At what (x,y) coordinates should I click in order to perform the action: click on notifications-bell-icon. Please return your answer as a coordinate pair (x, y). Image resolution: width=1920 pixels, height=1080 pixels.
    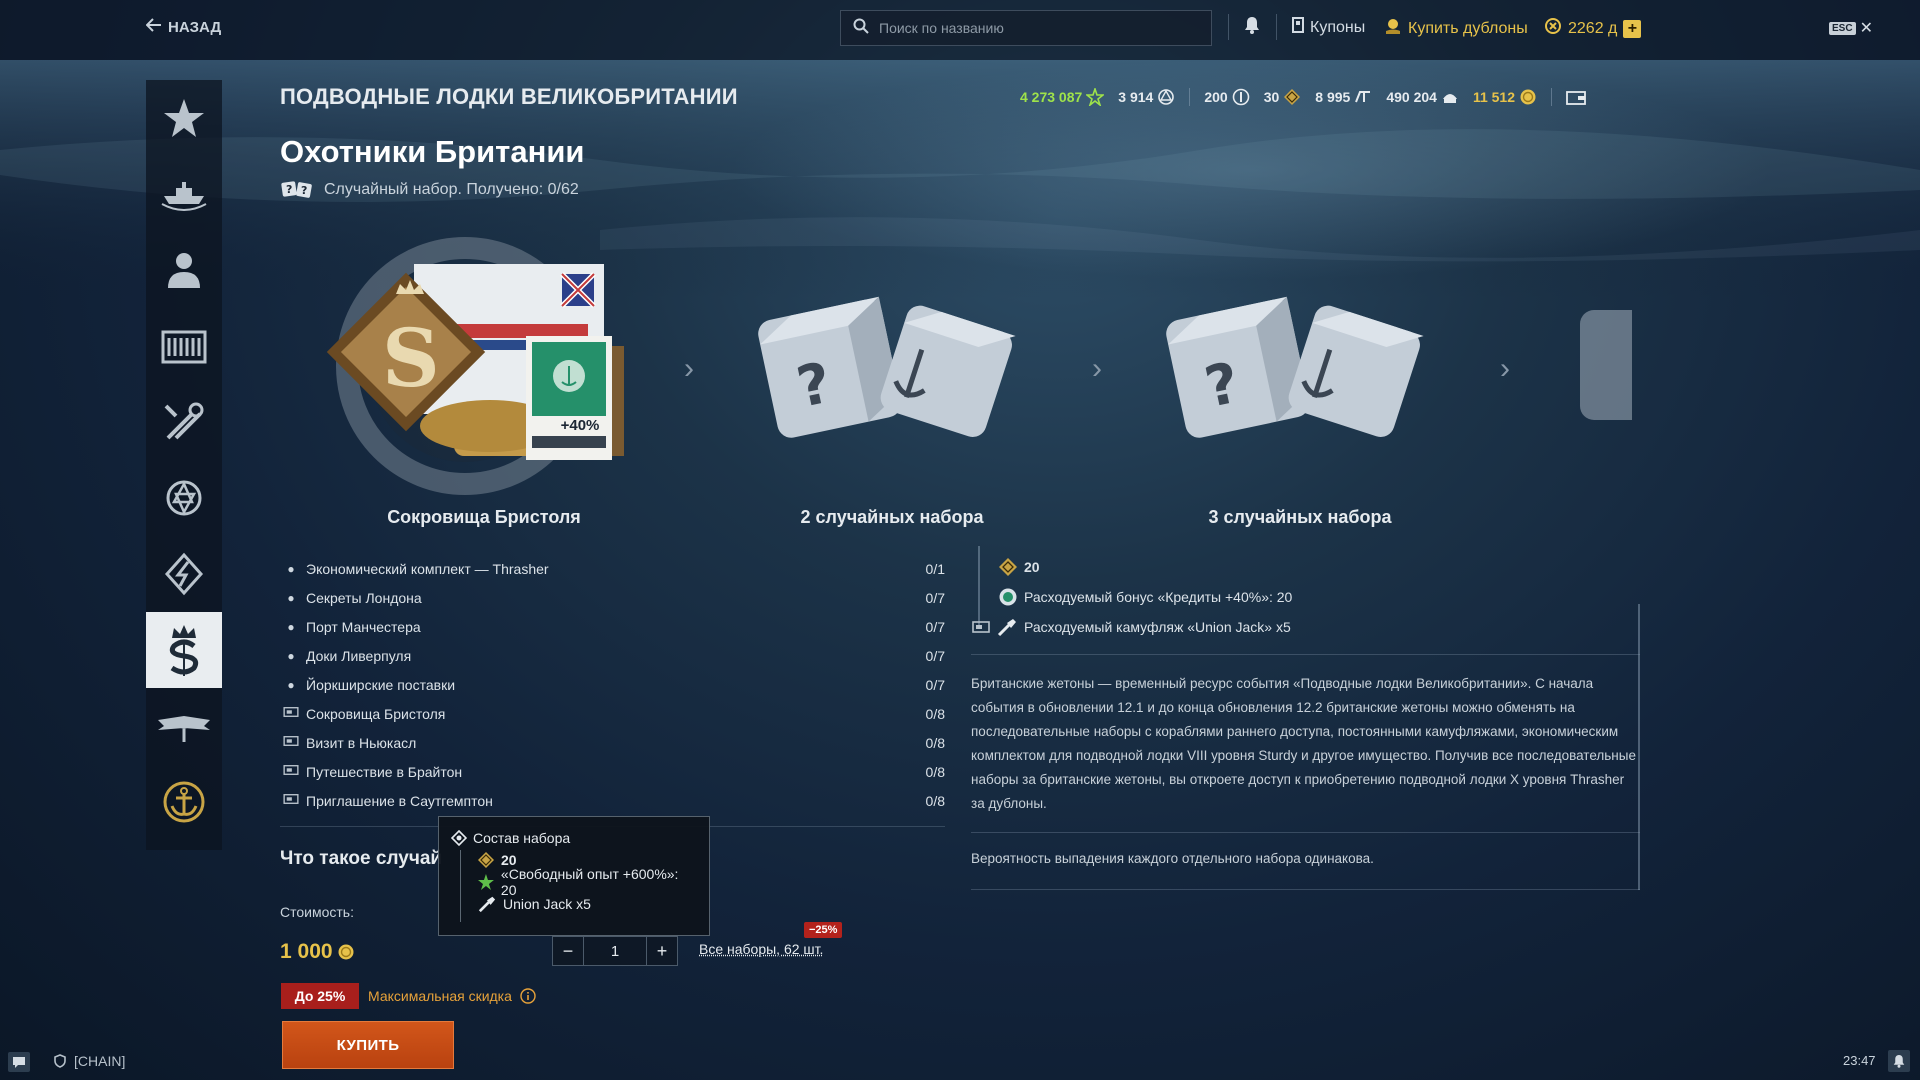
    Looking at the image, I should click on (1252, 27).